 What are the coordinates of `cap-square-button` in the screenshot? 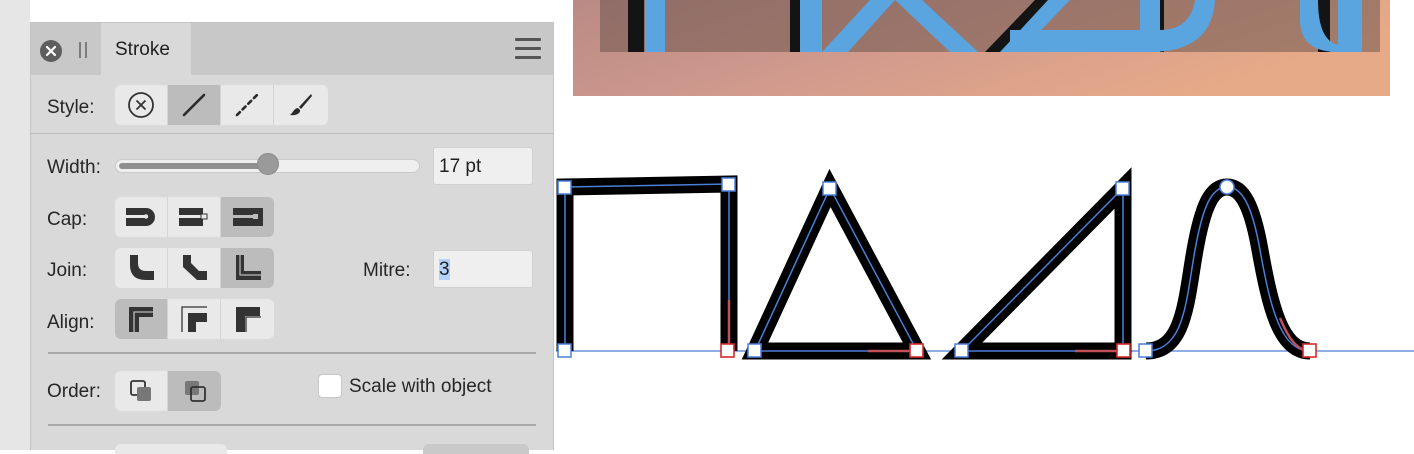 It's located at (247, 217).